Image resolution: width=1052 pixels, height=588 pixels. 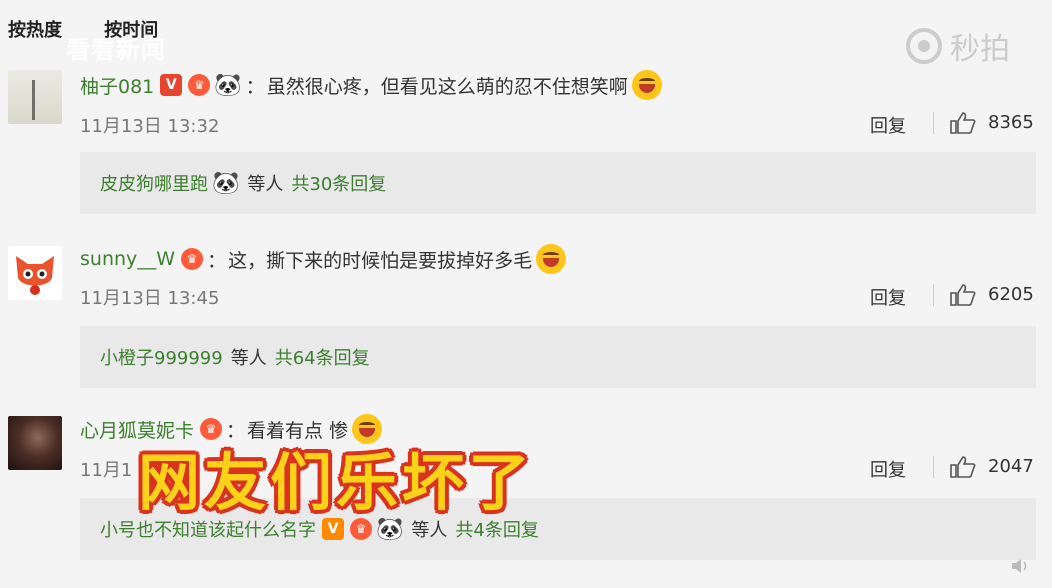 I want to click on comment-text: 虽然很心疼，但看见这么萌的忍不住想笑啊, so click(x=447, y=86).